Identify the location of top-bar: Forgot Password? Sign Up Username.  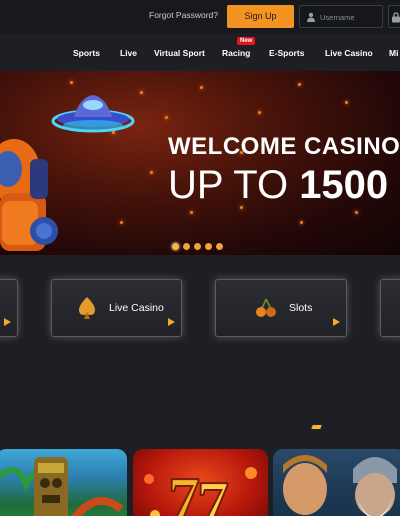
(200, 16).